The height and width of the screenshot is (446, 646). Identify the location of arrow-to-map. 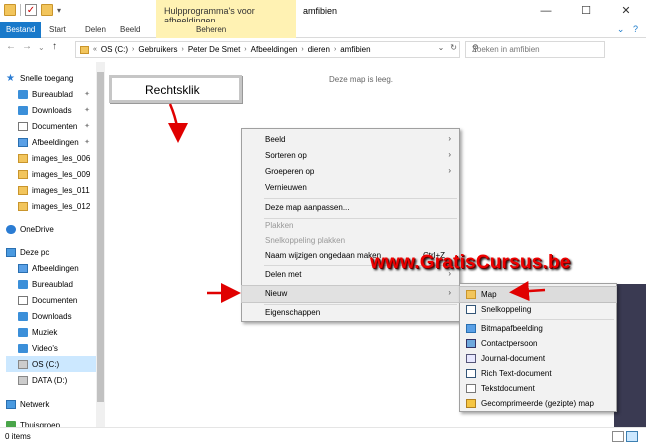
(527, 291).